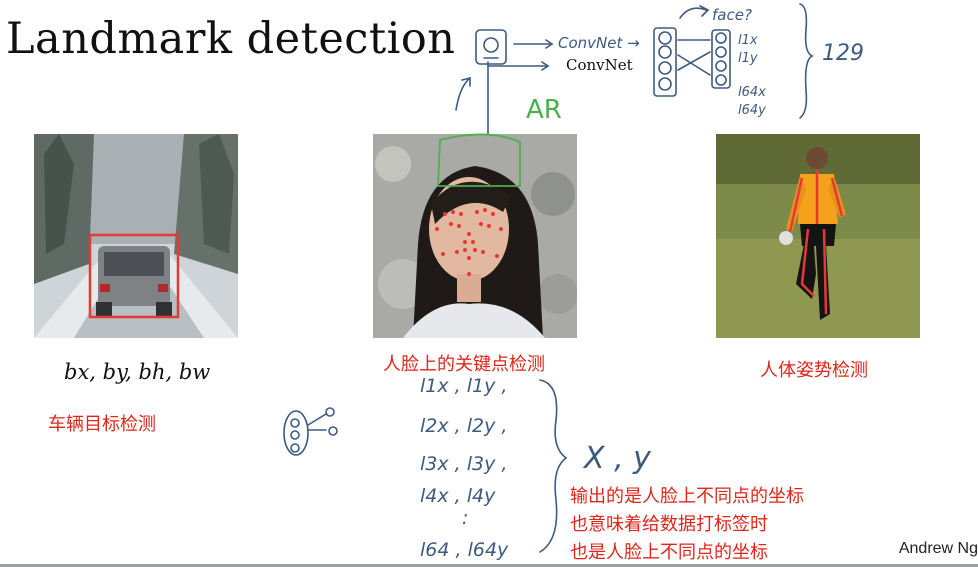  I want to click on output-l64y: l64y, so click(752, 110).